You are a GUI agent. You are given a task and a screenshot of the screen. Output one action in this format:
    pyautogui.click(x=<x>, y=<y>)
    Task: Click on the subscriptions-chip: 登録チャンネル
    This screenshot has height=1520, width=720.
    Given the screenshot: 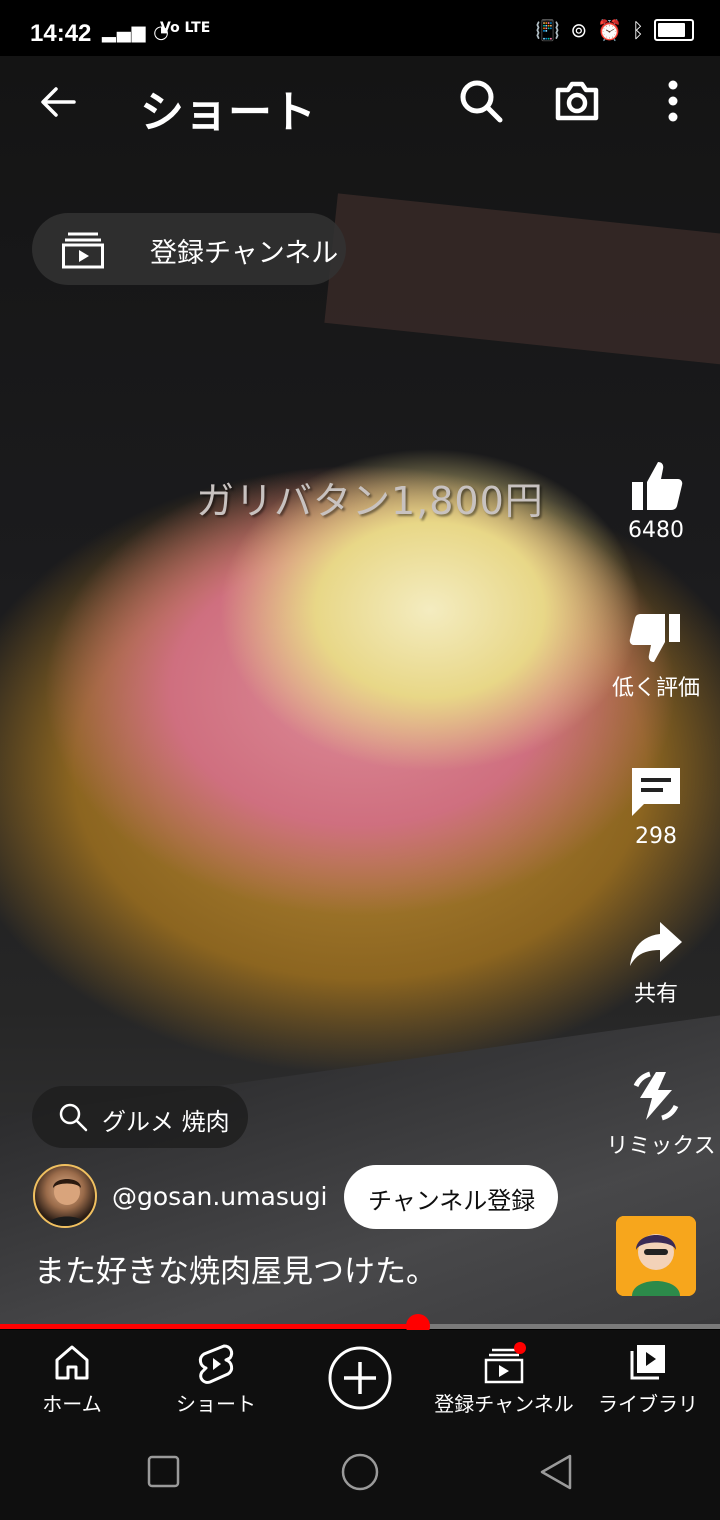 What is the action you would take?
    pyautogui.click(x=189, y=249)
    